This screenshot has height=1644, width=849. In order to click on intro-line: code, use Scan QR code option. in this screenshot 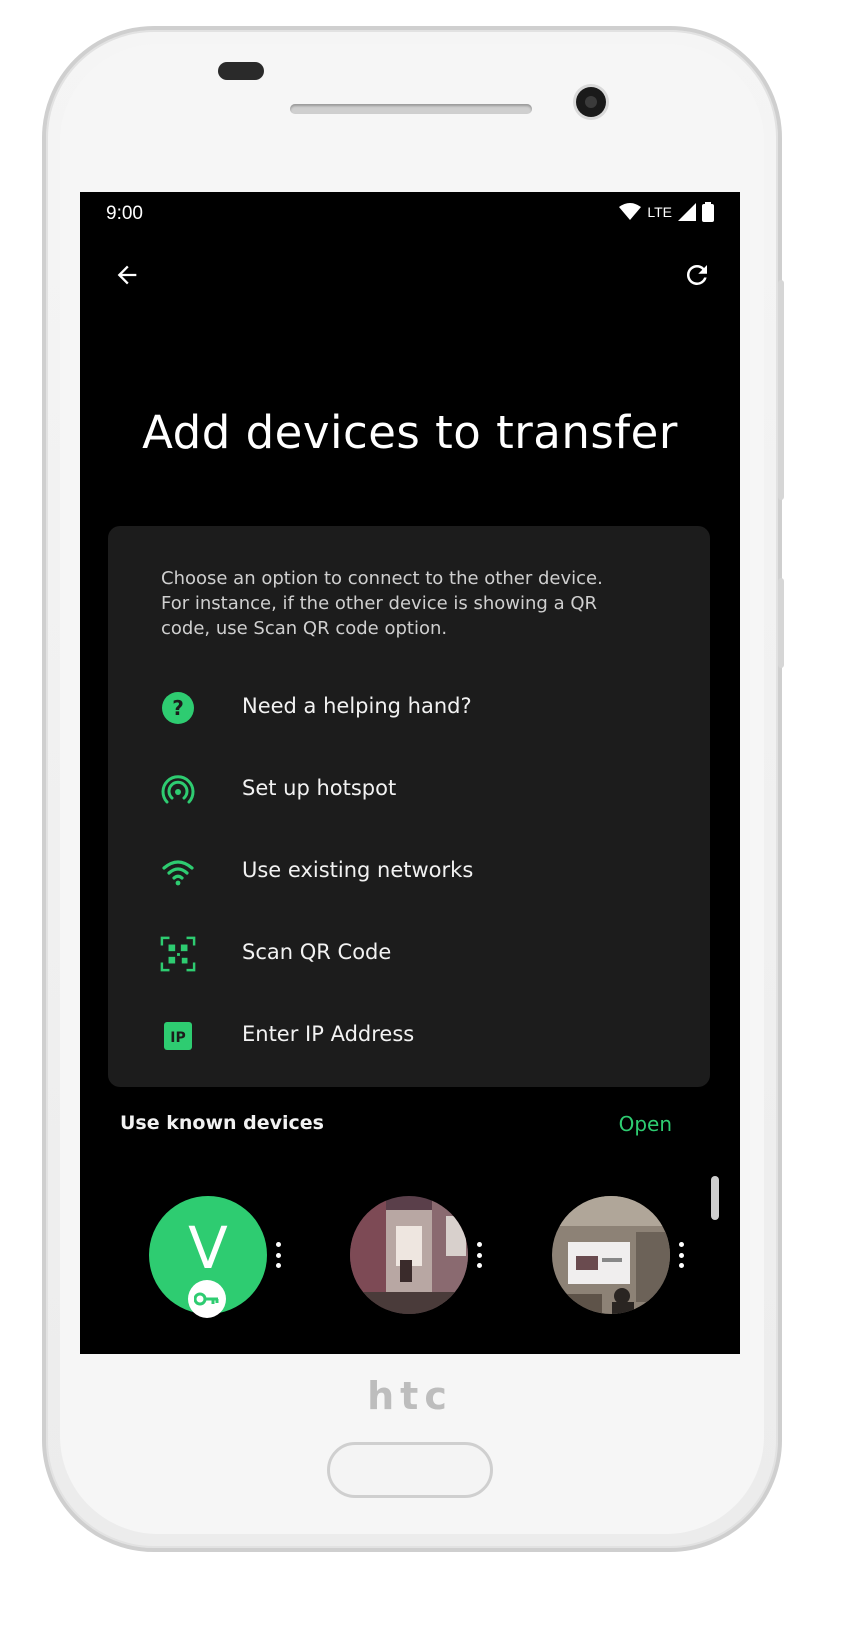, I will do `click(304, 628)`.